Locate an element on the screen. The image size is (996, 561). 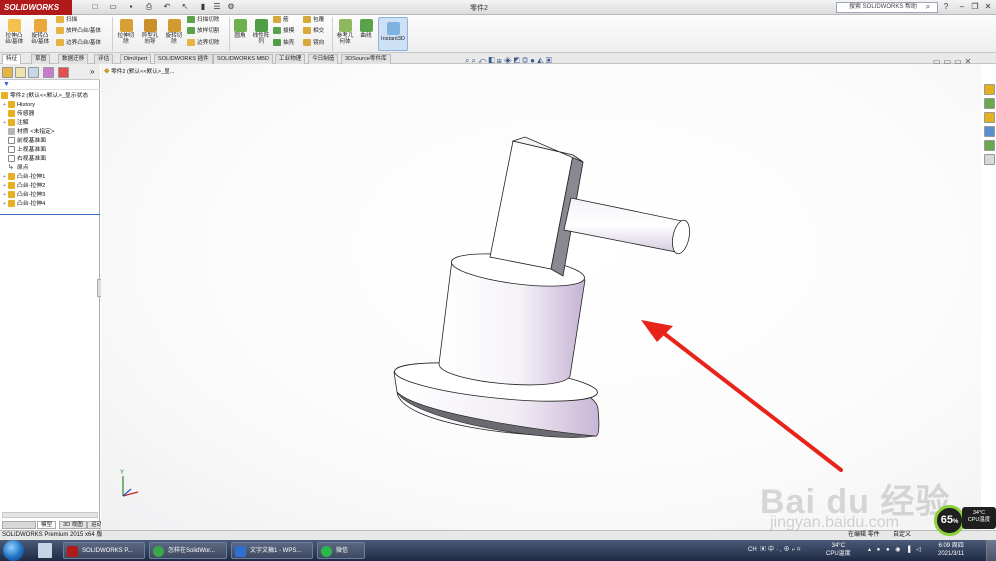
tab-industrial-physics: 工业物理 is located at coordinates (290, 59).